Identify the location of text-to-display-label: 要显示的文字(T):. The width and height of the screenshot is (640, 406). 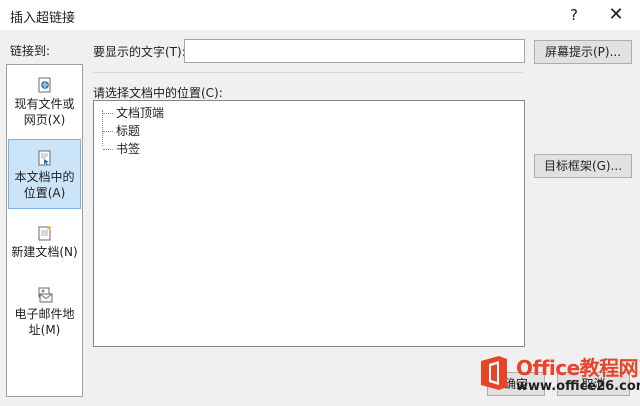
(139, 52).